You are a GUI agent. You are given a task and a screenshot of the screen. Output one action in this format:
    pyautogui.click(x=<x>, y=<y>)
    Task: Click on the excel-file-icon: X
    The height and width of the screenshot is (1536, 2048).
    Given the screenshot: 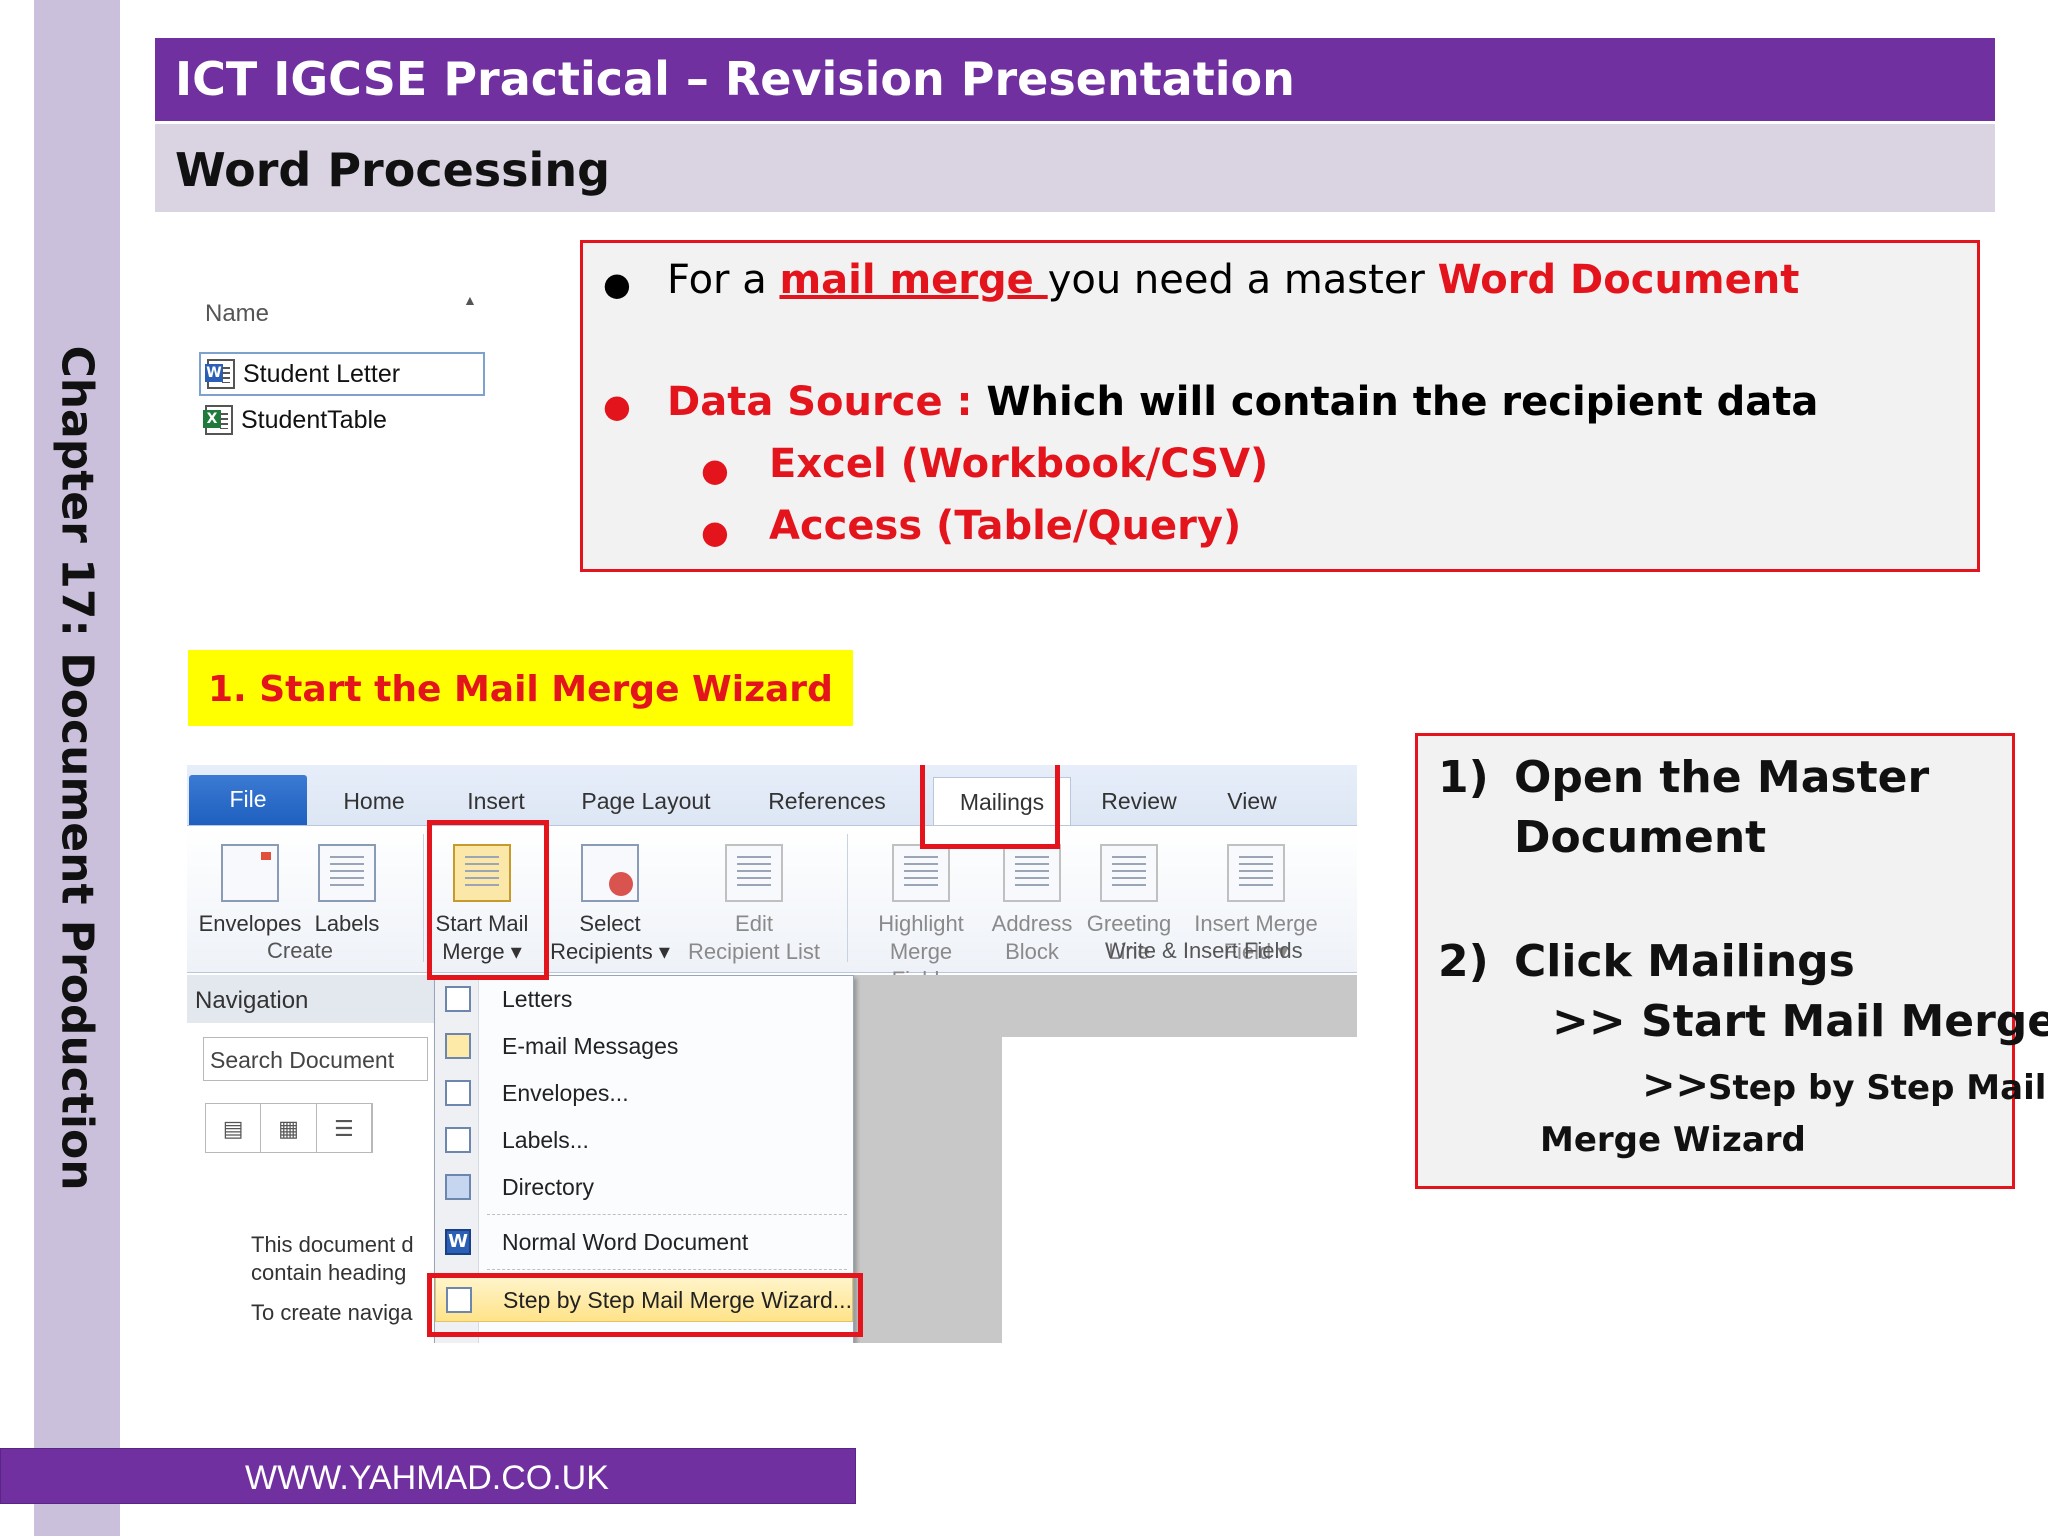 What is the action you would take?
    pyautogui.click(x=218, y=420)
    